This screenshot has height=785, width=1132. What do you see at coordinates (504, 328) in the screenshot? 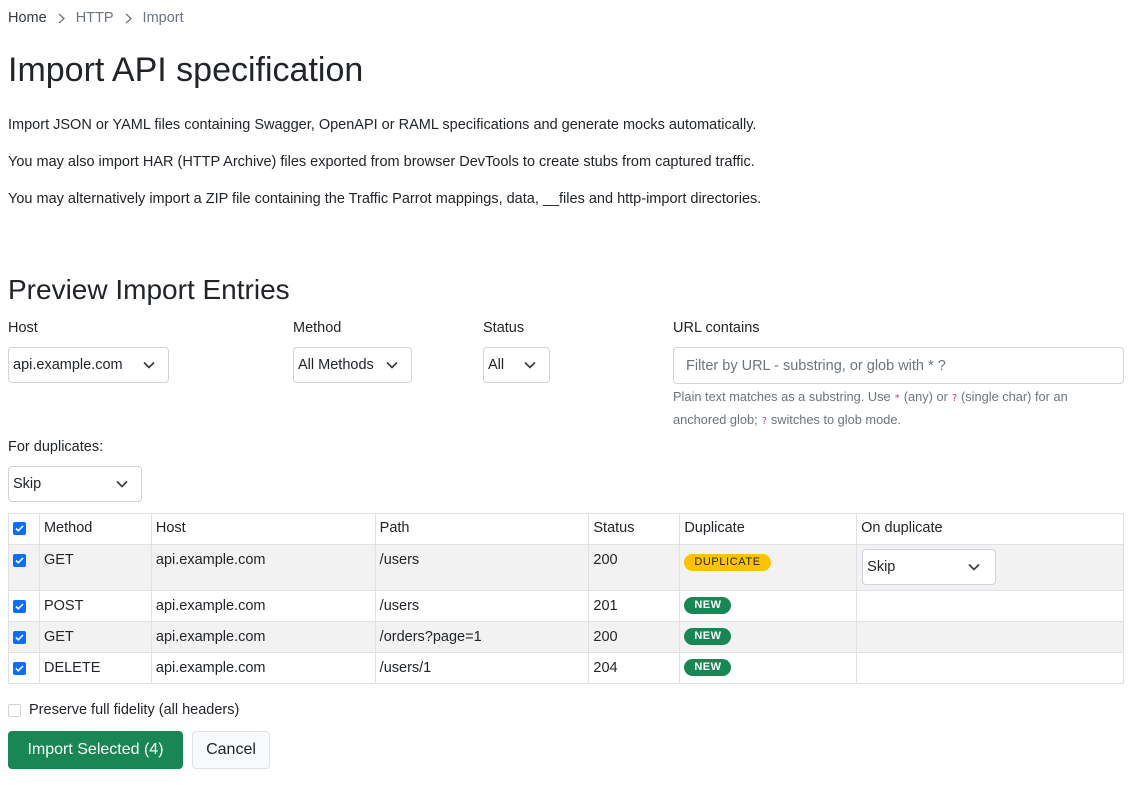
I see `status-filter-label: Status` at bounding box center [504, 328].